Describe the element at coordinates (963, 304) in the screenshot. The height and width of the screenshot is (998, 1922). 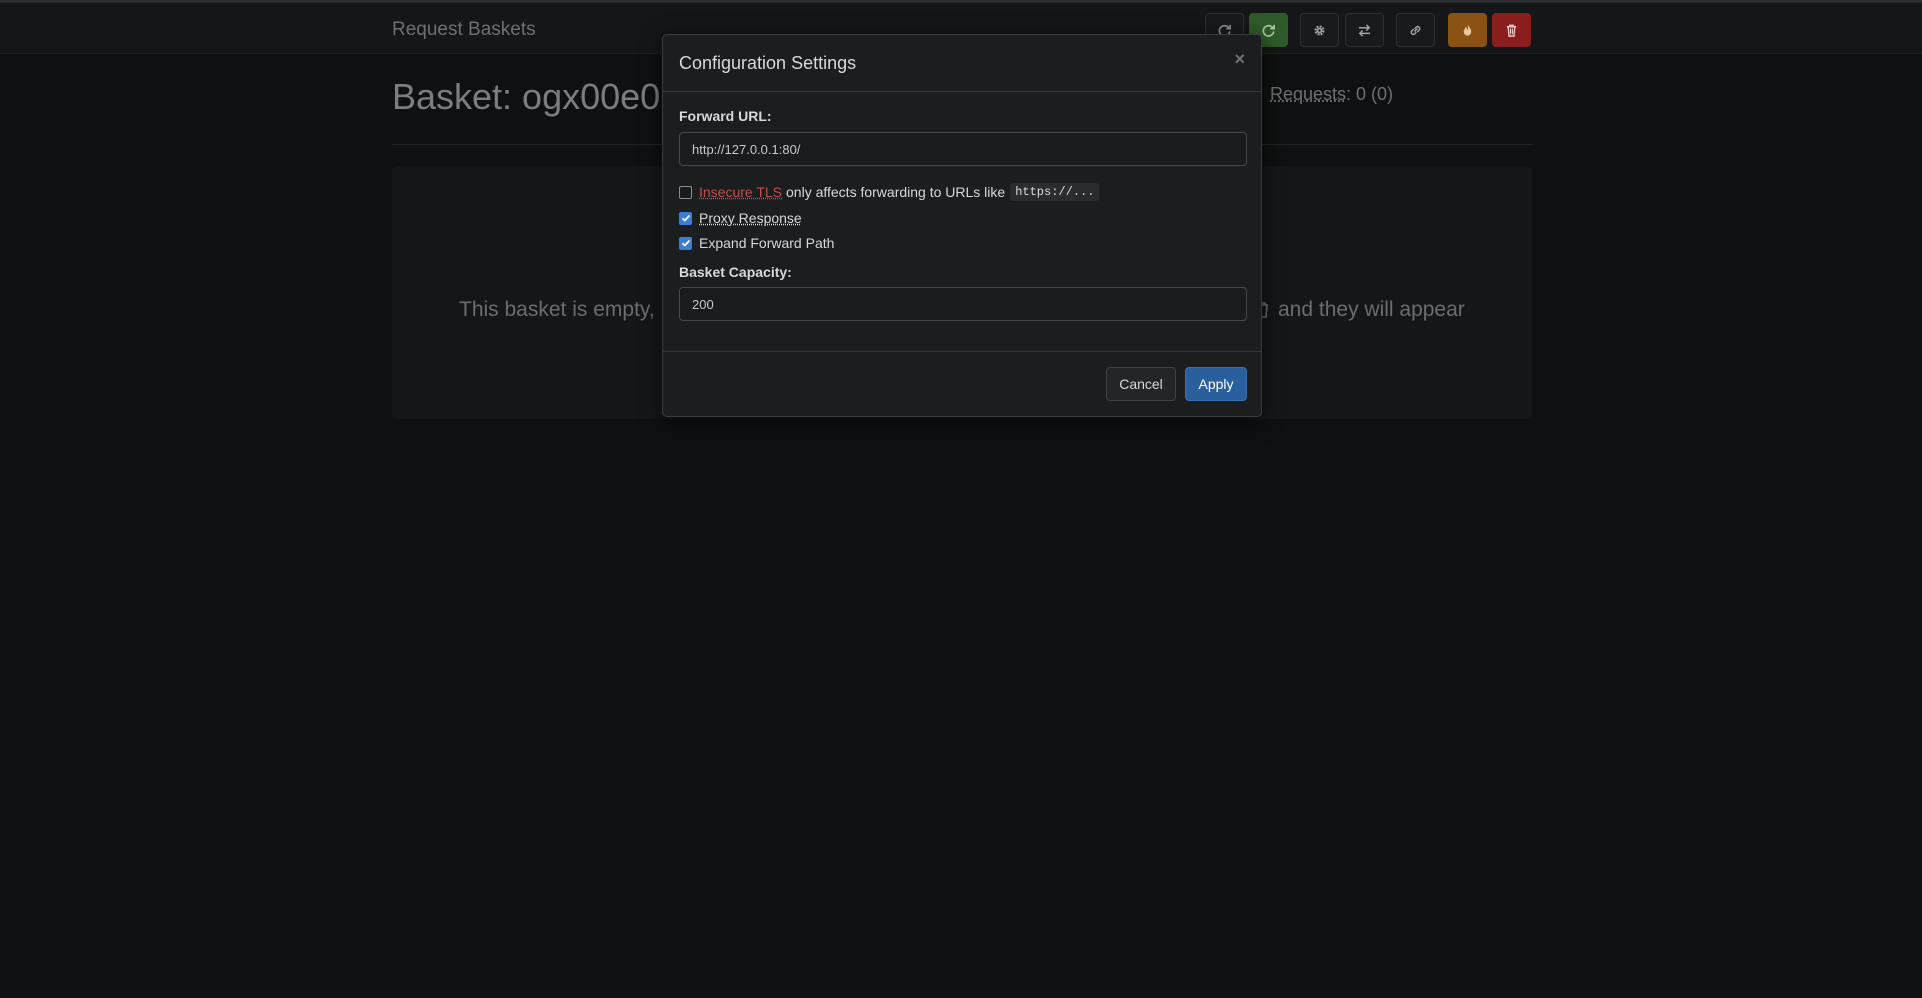
I see `basket-capacity-input` at that location.